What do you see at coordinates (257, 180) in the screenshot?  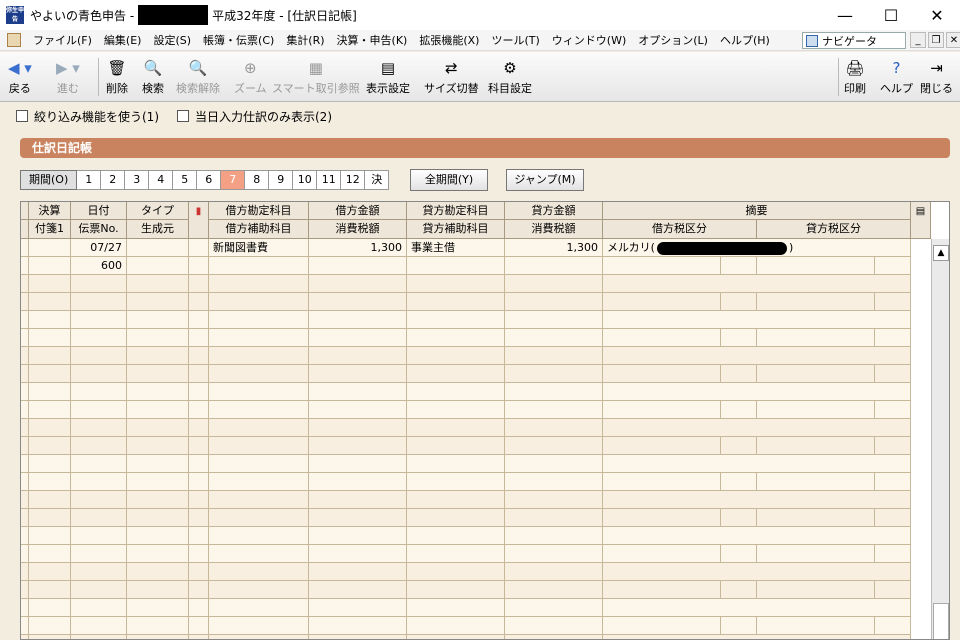 I see `period-button-8: 8` at bounding box center [257, 180].